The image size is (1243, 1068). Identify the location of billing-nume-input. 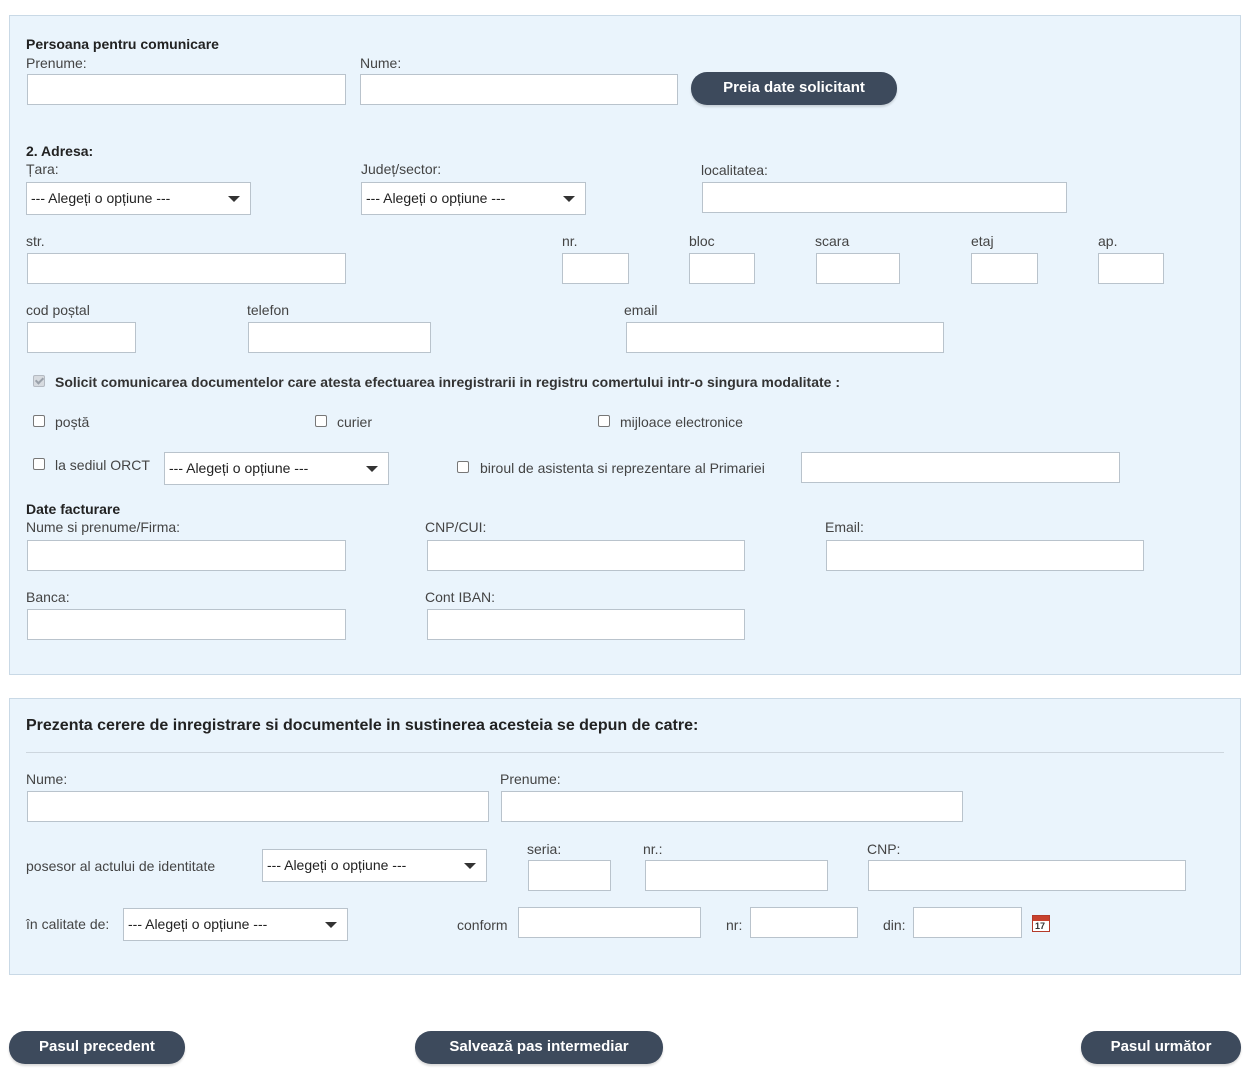
(186, 555).